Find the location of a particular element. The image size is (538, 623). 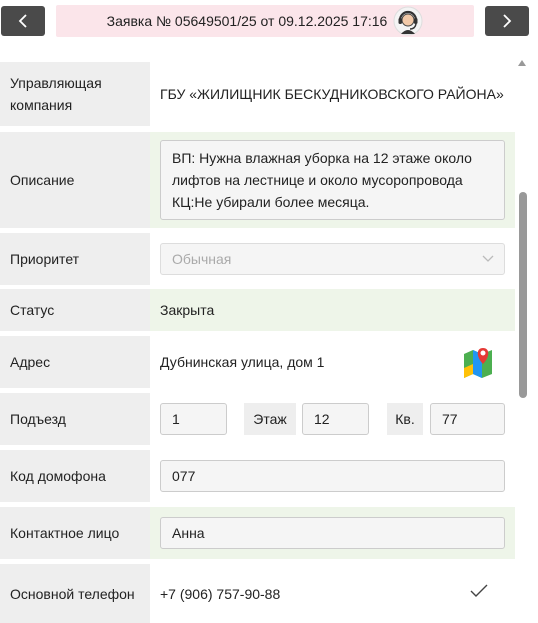

apartment-input: 77 is located at coordinates (467, 419).